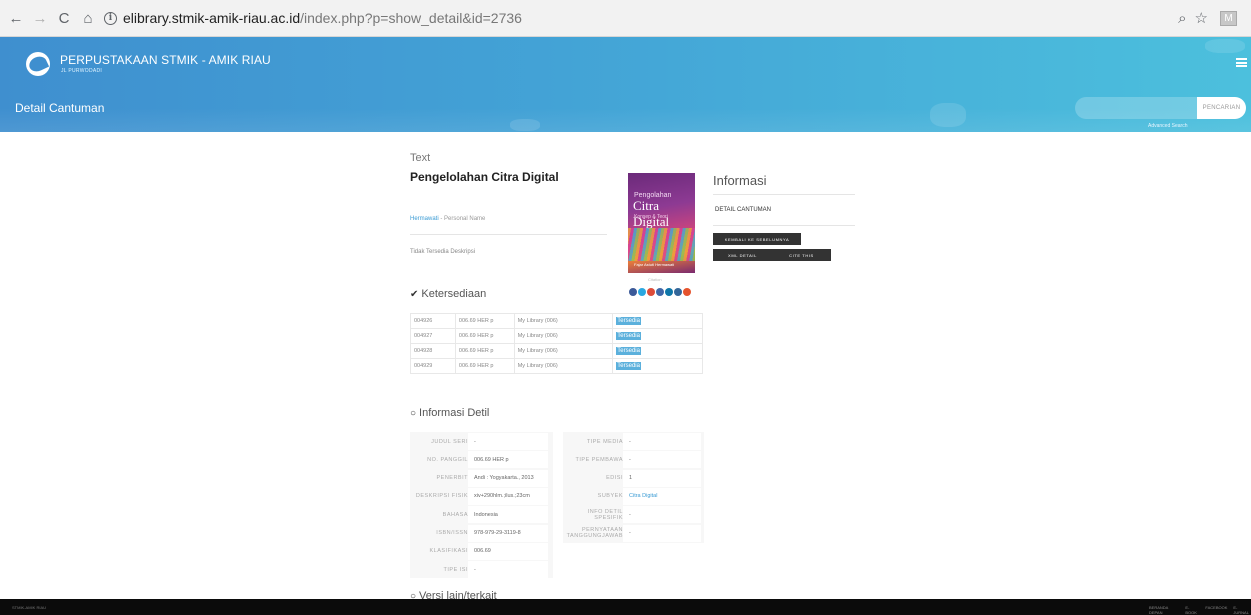 The image size is (1251, 615). What do you see at coordinates (594, 533) in the screenshot?
I see `detail-label: PERNYATAAN TANGGUNGJAWAB` at bounding box center [594, 533].